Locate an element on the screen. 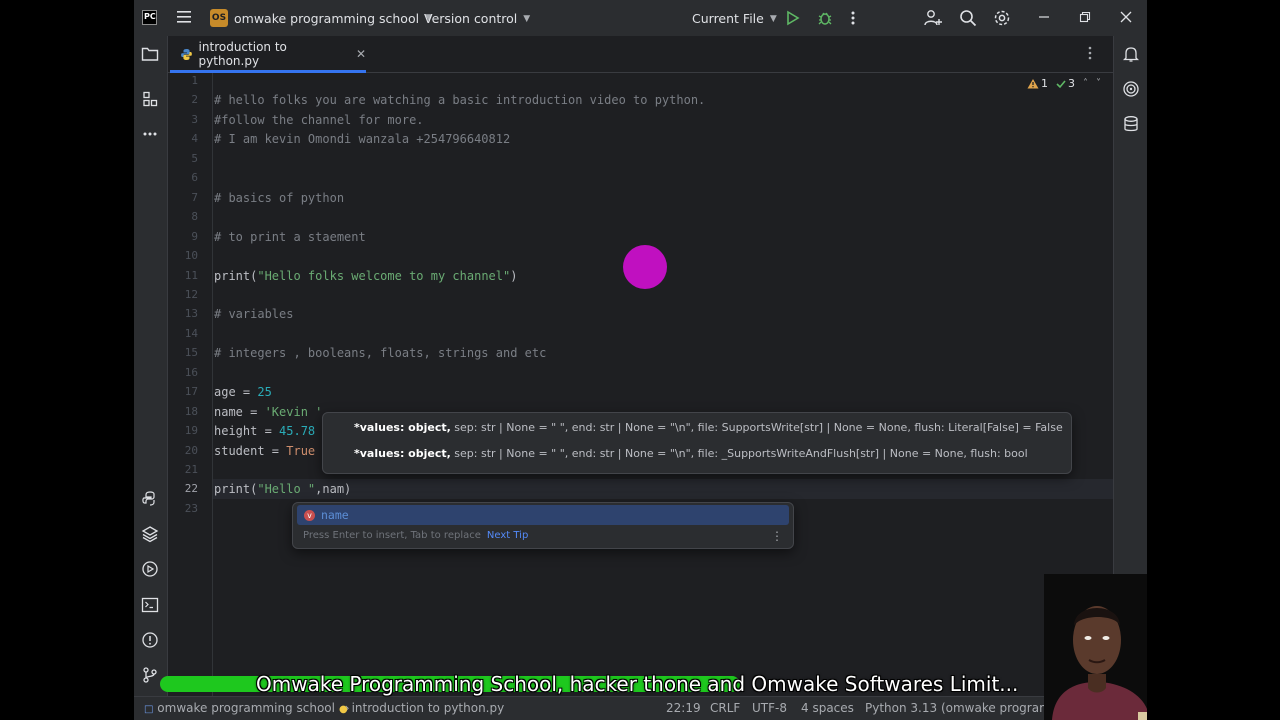 Image resolution: width=1280 pixels, height=720 pixels. vcs-menu: Version control ▼ is located at coordinates (477, 18).